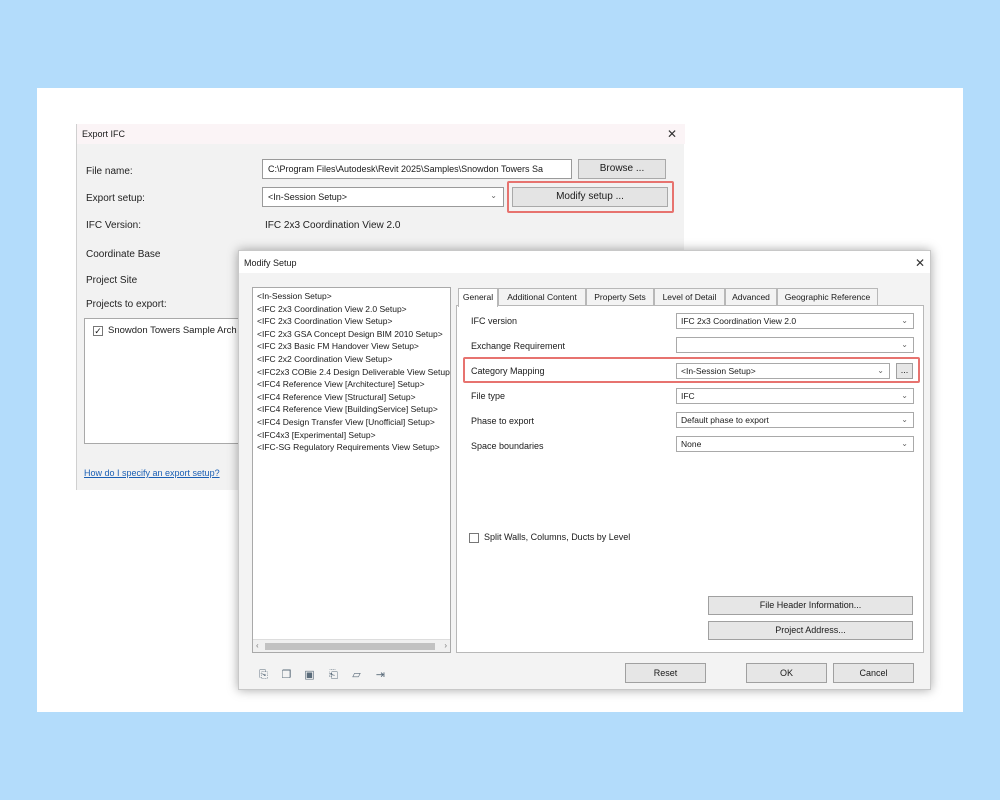 The image size is (1000, 800). I want to click on file-type-value: IFC, so click(688, 396).